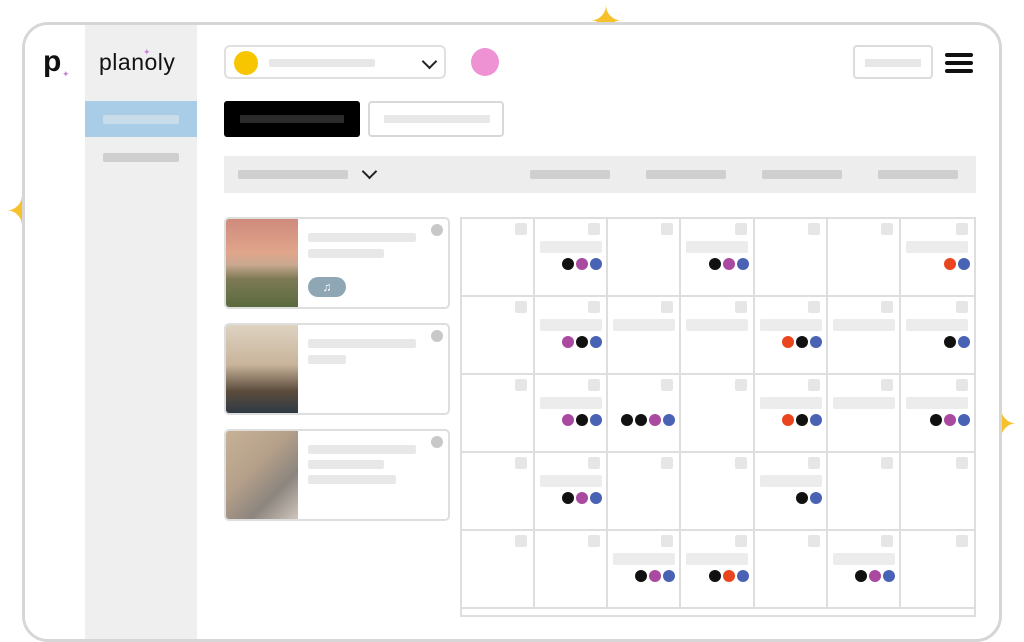  What do you see at coordinates (369, 171) in the screenshot?
I see `chevron-down-icon` at bounding box center [369, 171].